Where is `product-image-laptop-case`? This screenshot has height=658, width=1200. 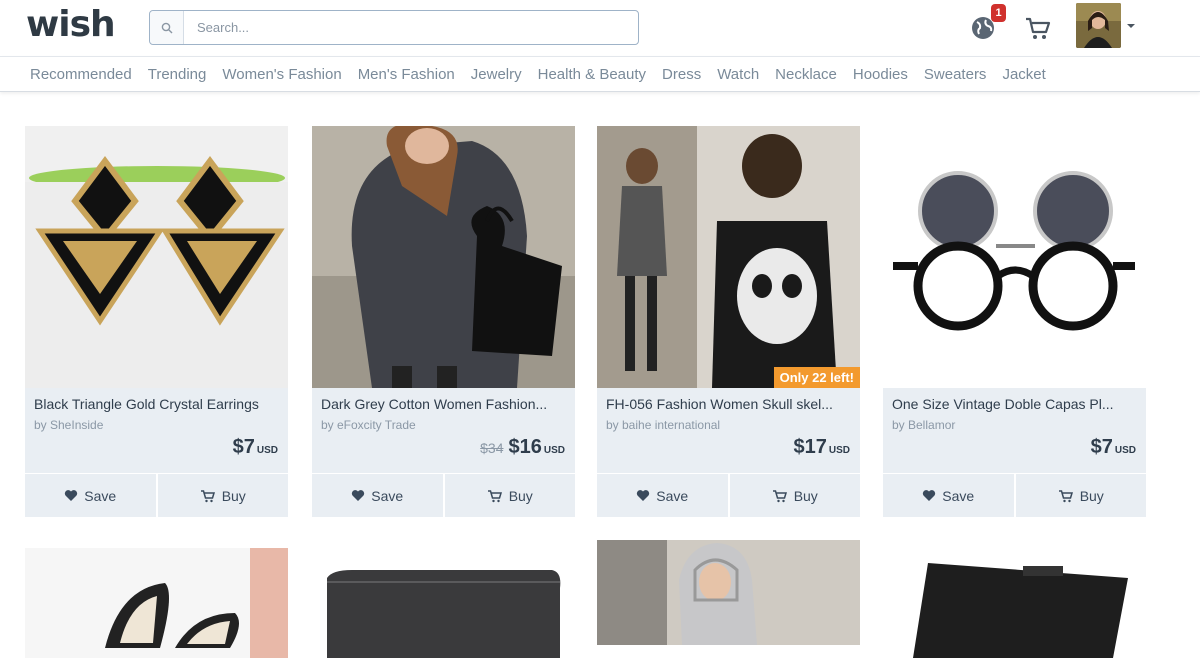
product-image-laptop-case is located at coordinates (443, 603).